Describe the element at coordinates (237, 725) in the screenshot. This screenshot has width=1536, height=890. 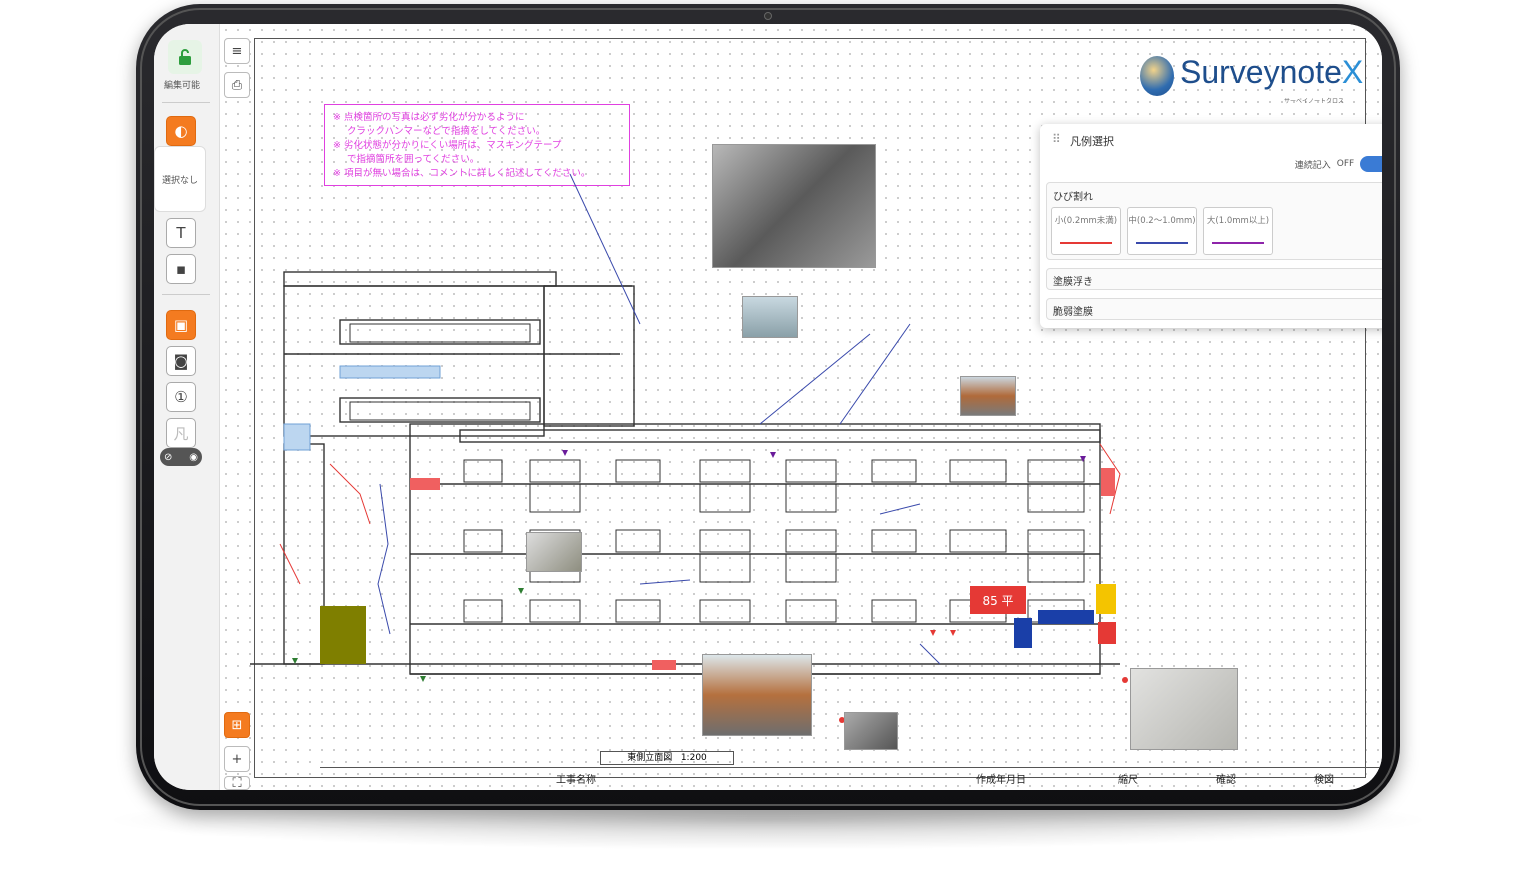
I see `fit-view-icon: ⊞` at that location.